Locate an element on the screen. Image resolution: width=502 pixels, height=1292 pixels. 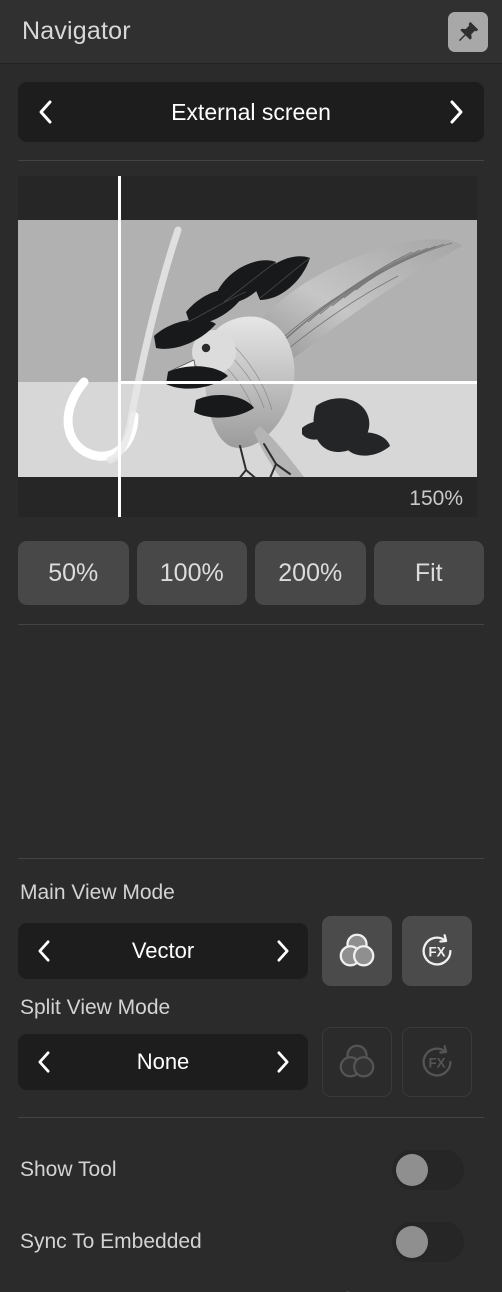
crop-guide-horizontal is located at coordinates (297, 382).